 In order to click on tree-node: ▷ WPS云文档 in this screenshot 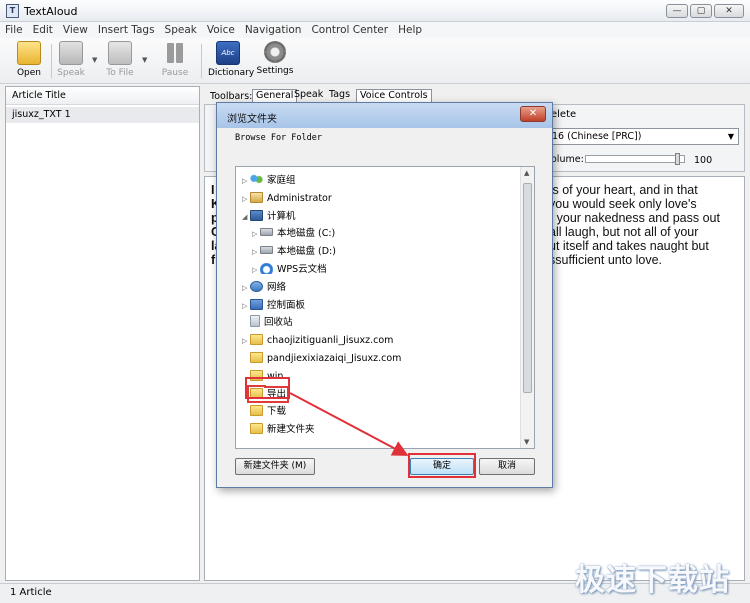, I will do `click(289, 270)`.